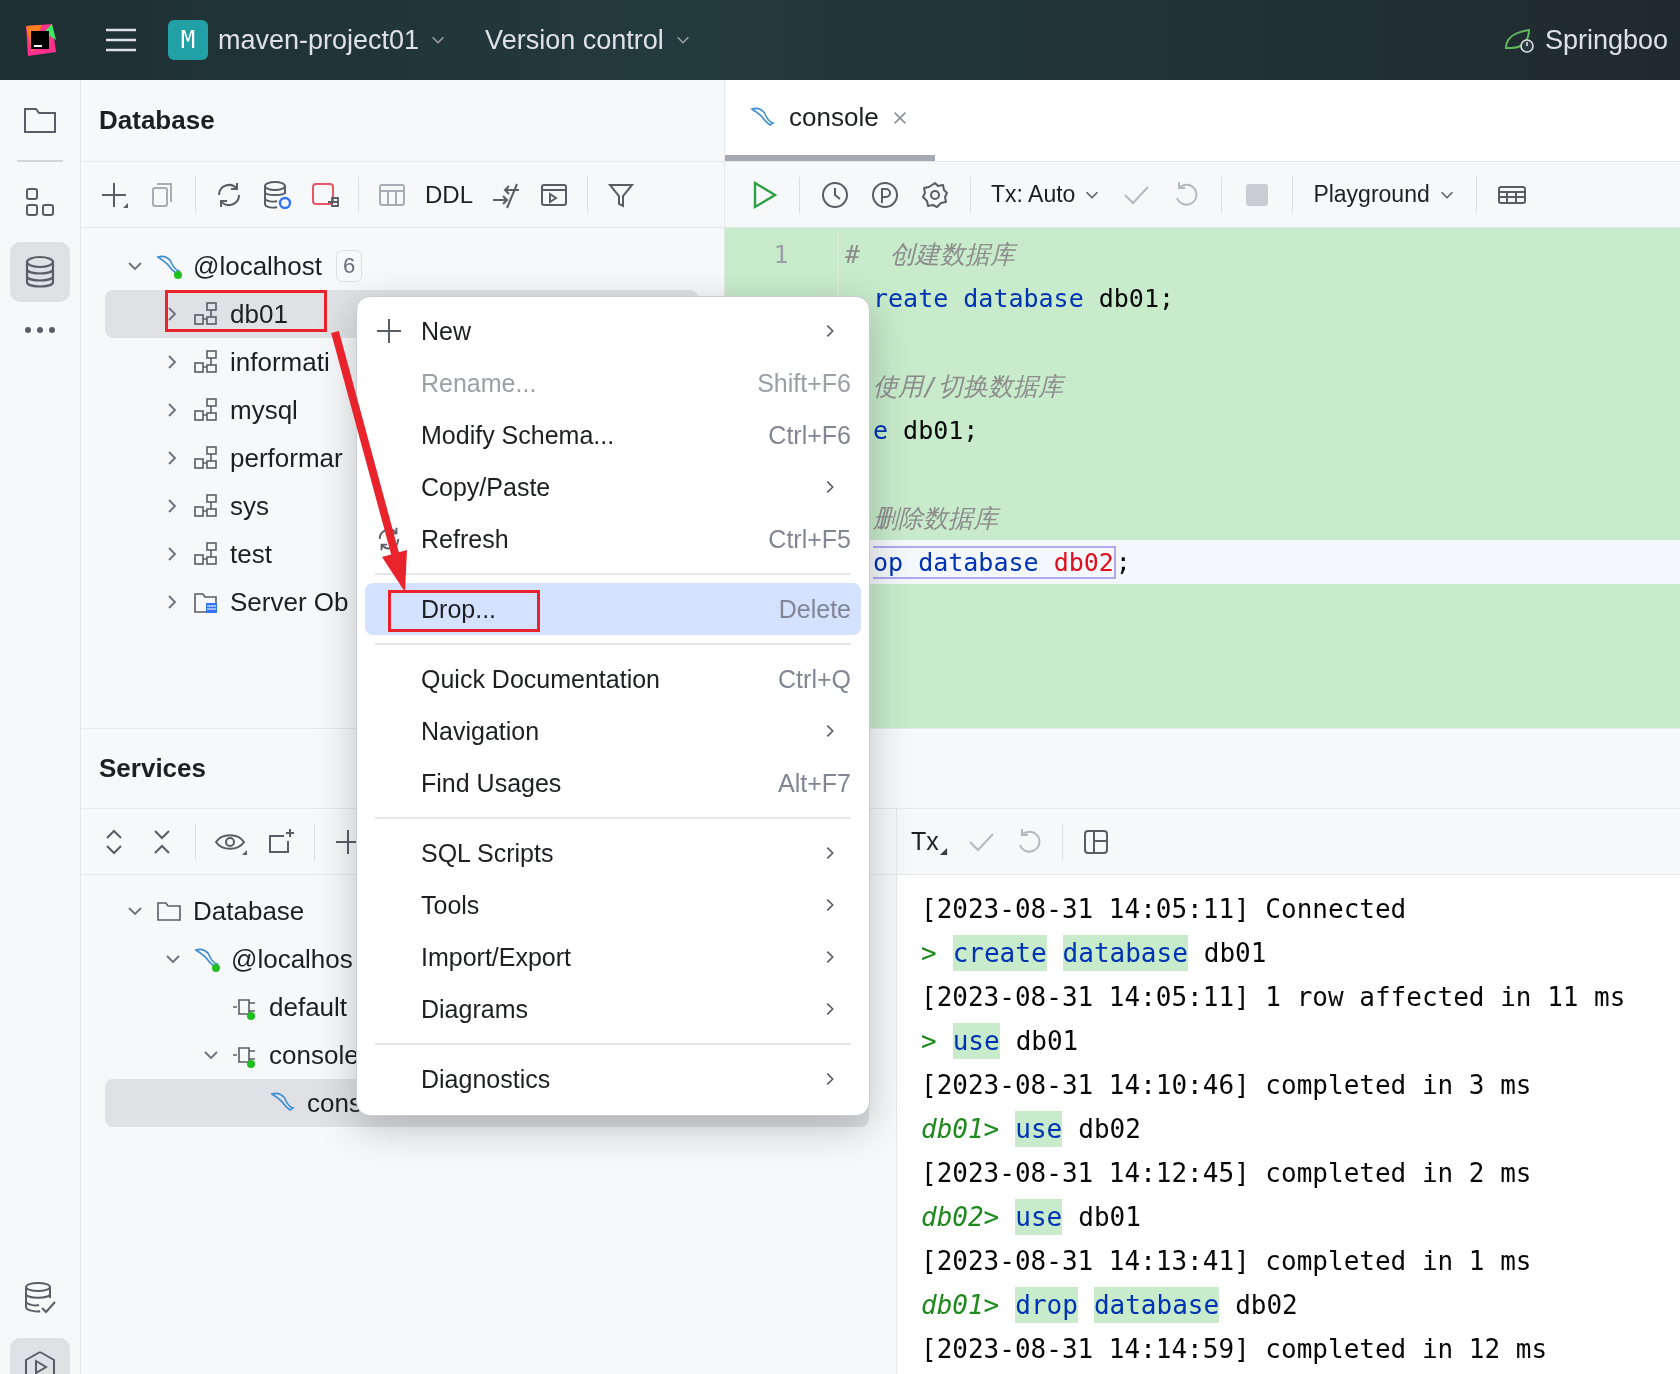  What do you see at coordinates (814, 679) in the screenshot?
I see `shortcut-label: Ctrl+Q` at bounding box center [814, 679].